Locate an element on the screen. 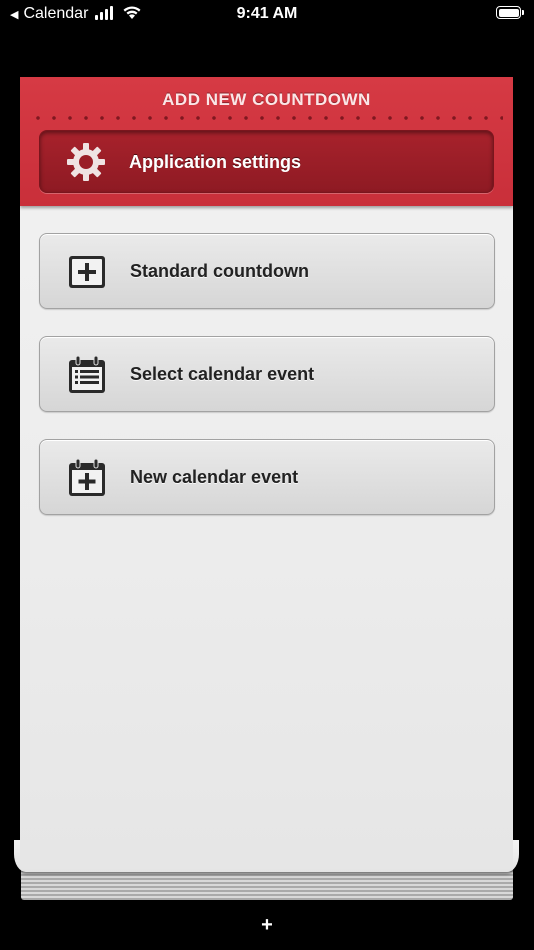 The width and height of the screenshot is (534, 950). new-calendar-event-button: New calendar event is located at coordinates (267, 477).